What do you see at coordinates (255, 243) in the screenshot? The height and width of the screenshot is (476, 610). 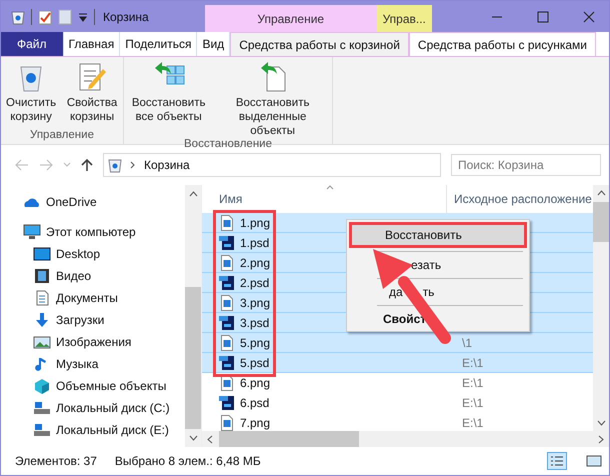 I see `file-name: 1.psd` at bounding box center [255, 243].